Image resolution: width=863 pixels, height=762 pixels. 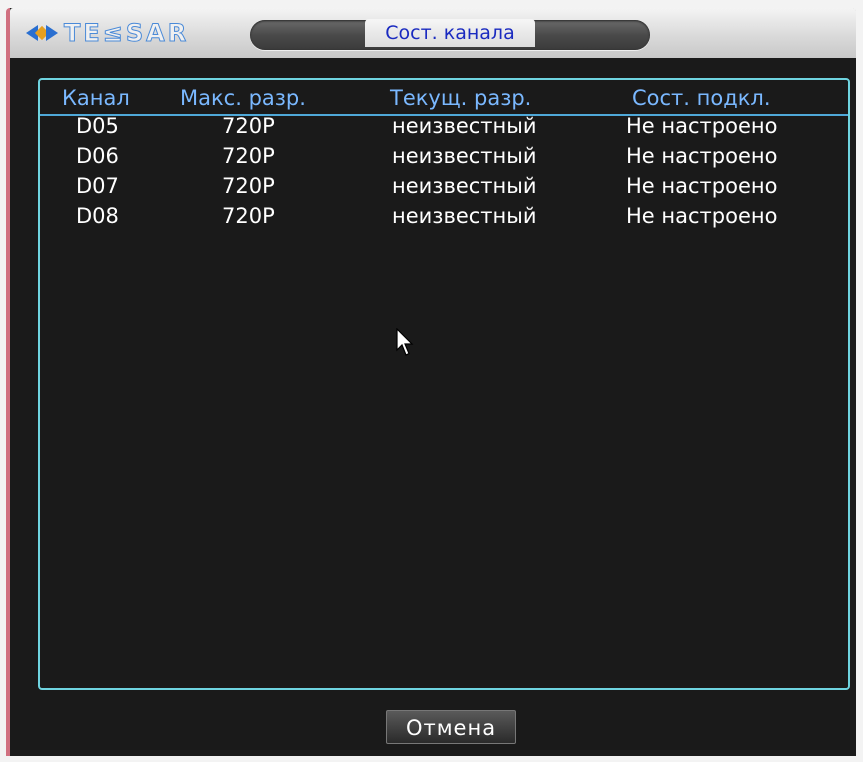 What do you see at coordinates (97, 216) in the screenshot?
I see `cell-channel: D08` at bounding box center [97, 216].